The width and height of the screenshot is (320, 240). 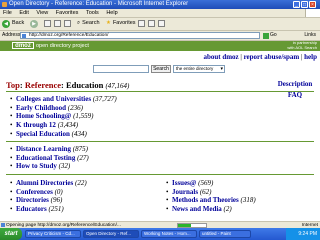 I want to click on favorites-button: ★ Favorites, so click(x=121, y=23).